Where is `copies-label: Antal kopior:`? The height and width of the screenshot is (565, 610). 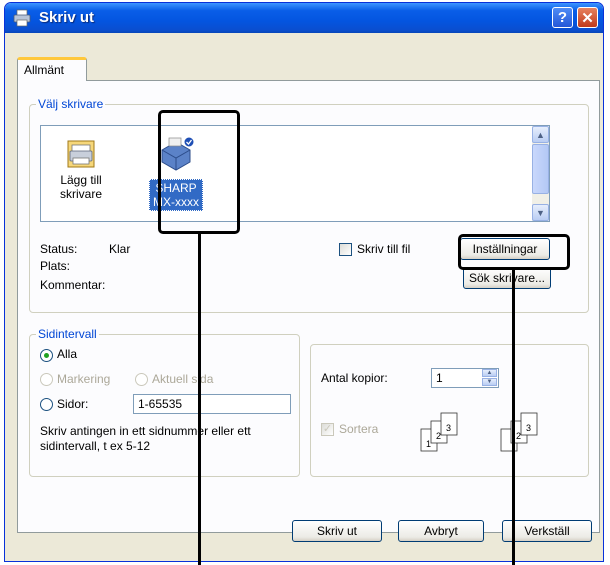
copies-label: Antal kopior: is located at coordinates (354, 378).